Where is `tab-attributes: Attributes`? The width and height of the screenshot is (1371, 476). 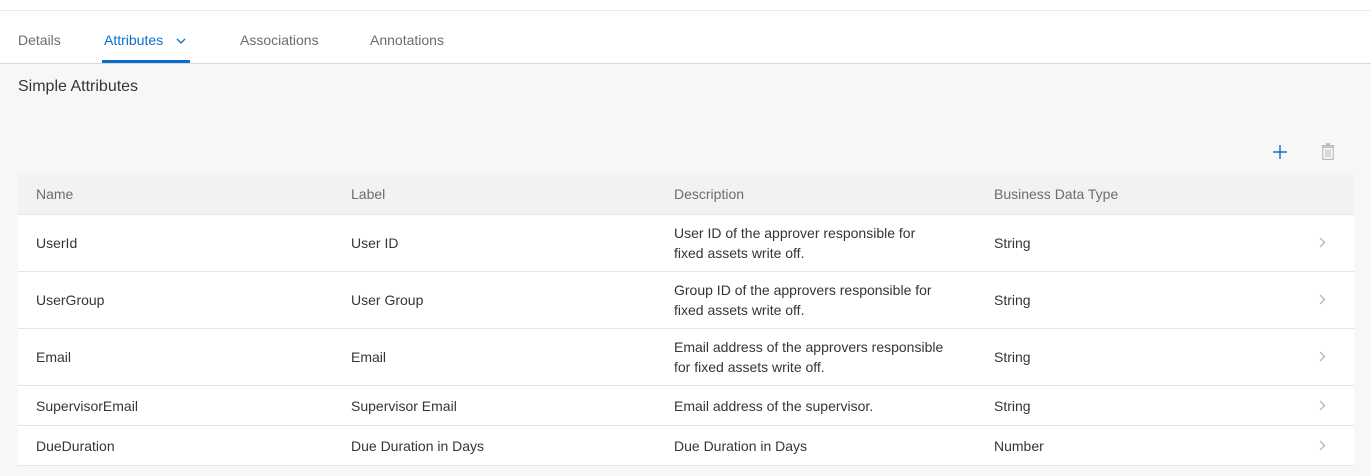
tab-attributes: Attributes is located at coordinates (146, 37).